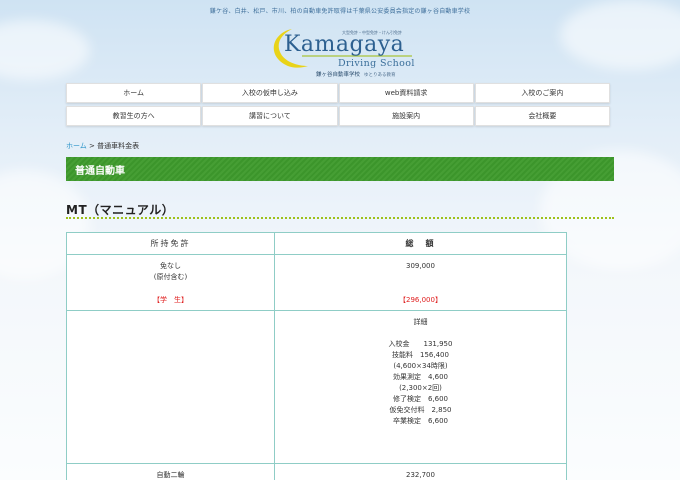 Image resolution: width=680 pixels, height=480 pixels. I want to click on nav-company: 会社概要, so click(542, 116).